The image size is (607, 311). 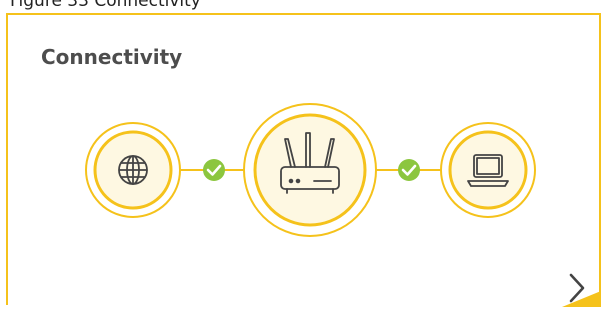 I want to click on figure-caption: Figure 33 Connectivity, so click(x=105, y=5).